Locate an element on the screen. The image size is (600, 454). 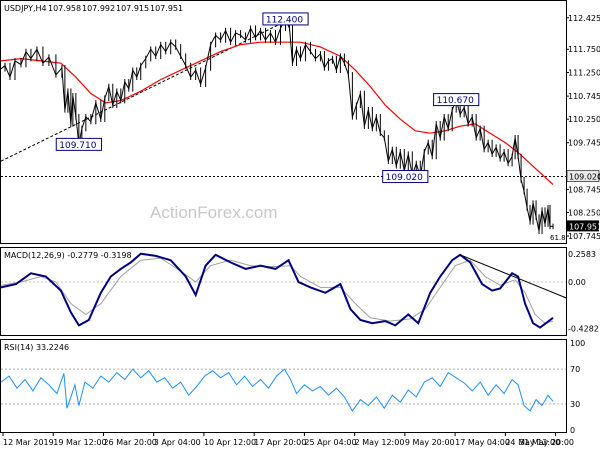
x-tick-label: 17 May 04:00 is located at coordinates (482, 442).